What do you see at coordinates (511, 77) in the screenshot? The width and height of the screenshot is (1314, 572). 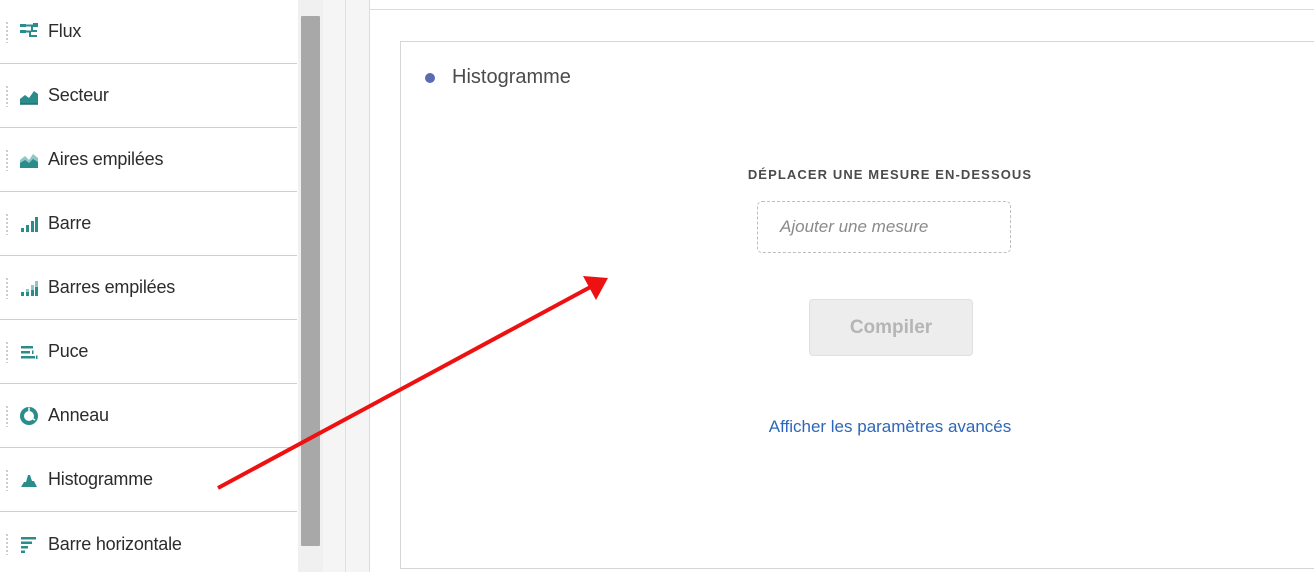 I see `panel-title: Histogramme` at bounding box center [511, 77].